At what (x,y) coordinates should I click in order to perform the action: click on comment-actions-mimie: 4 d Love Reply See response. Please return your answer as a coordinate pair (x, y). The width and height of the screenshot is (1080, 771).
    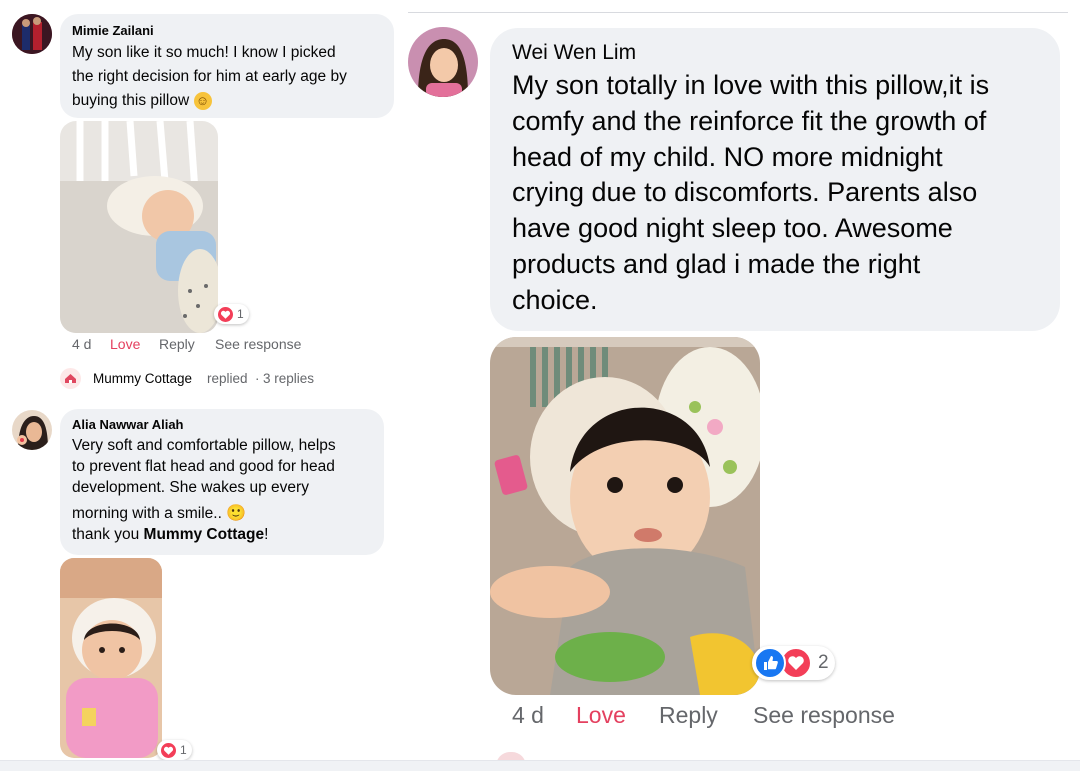
    Looking at the image, I should click on (222, 345).